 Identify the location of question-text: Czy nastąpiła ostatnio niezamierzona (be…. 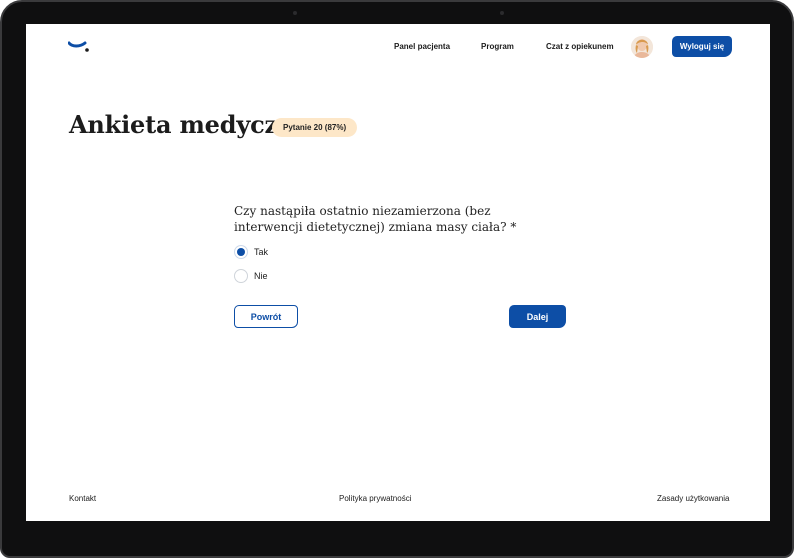
(375, 219).